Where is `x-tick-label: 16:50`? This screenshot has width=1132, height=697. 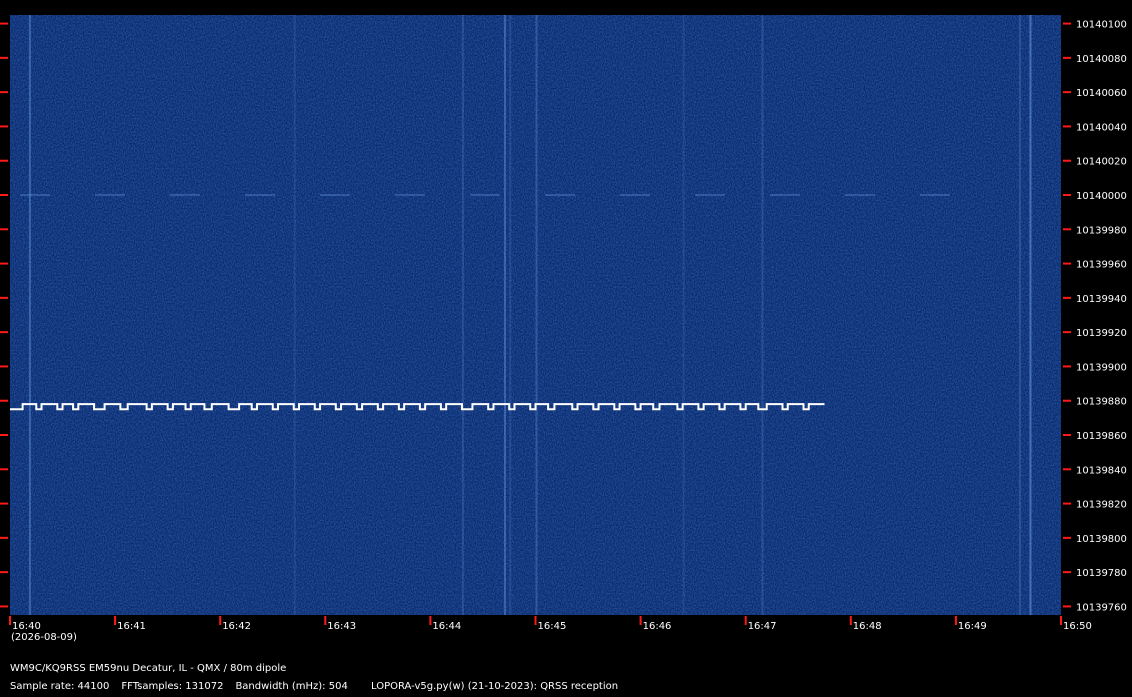 x-tick-label: 16:50 is located at coordinates (1077, 626).